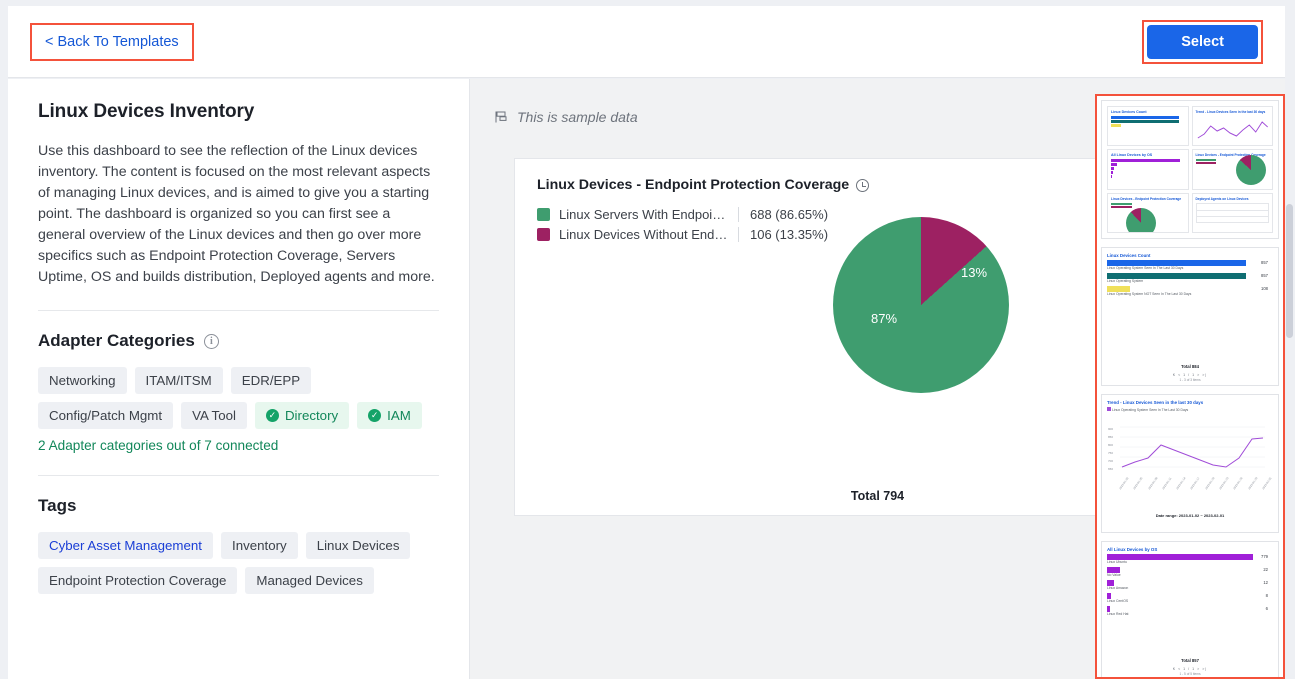 The width and height of the screenshot is (1295, 679). Describe the element at coordinates (158, 445) in the screenshot. I see `adapters-connected-note: 2 Adapter categories out of 7 connected` at that location.